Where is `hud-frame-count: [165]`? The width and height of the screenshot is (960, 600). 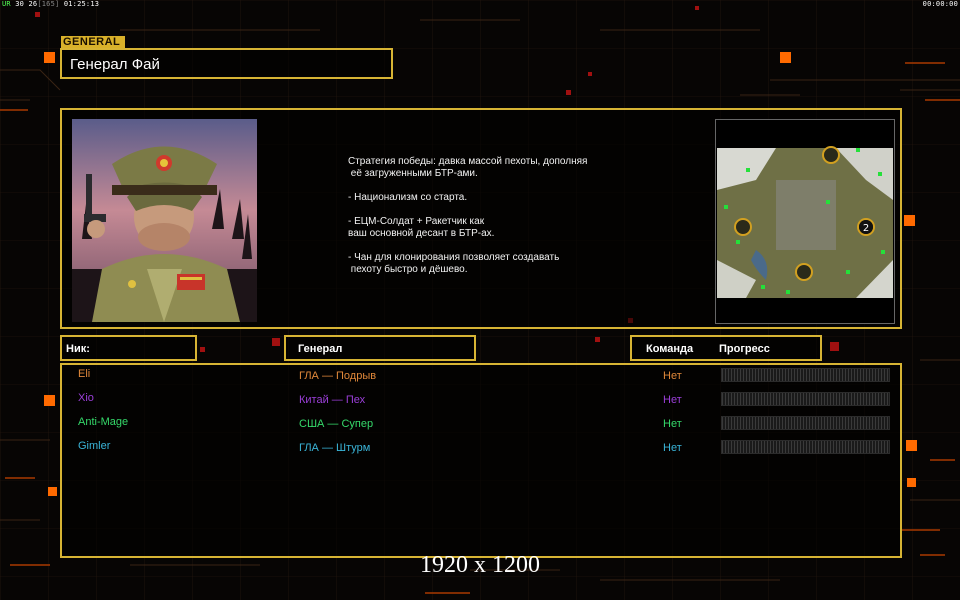
hud-frame-count: [165] is located at coordinates (48, 4).